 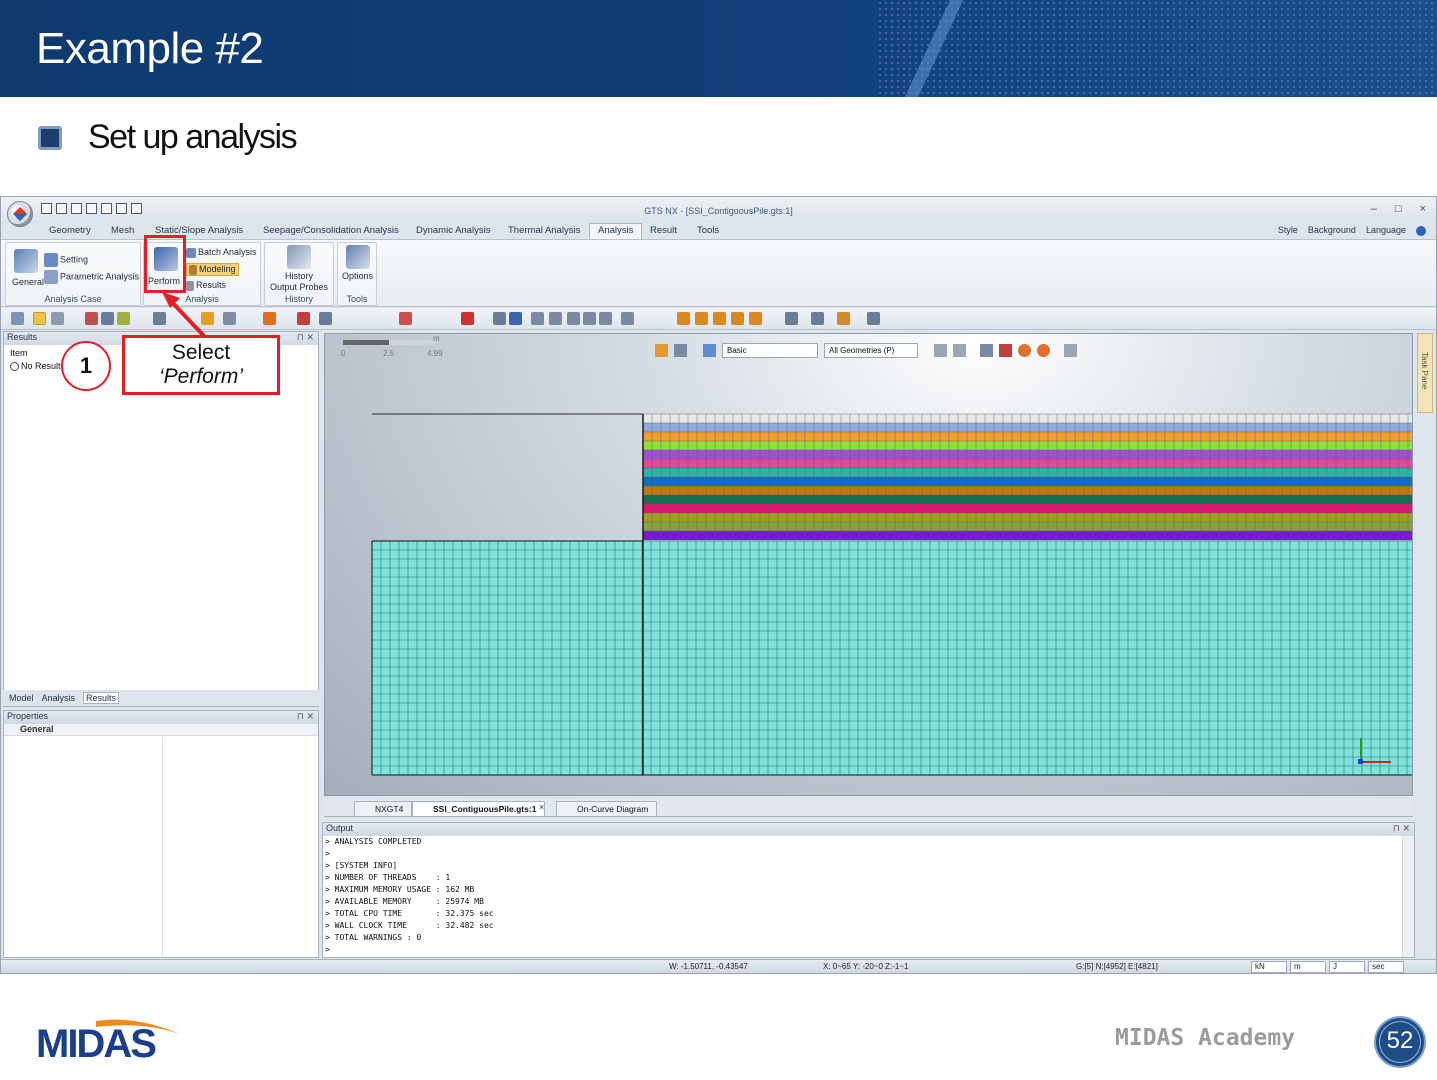 I want to click on history-button-line1: History, so click(x=299, y=276).